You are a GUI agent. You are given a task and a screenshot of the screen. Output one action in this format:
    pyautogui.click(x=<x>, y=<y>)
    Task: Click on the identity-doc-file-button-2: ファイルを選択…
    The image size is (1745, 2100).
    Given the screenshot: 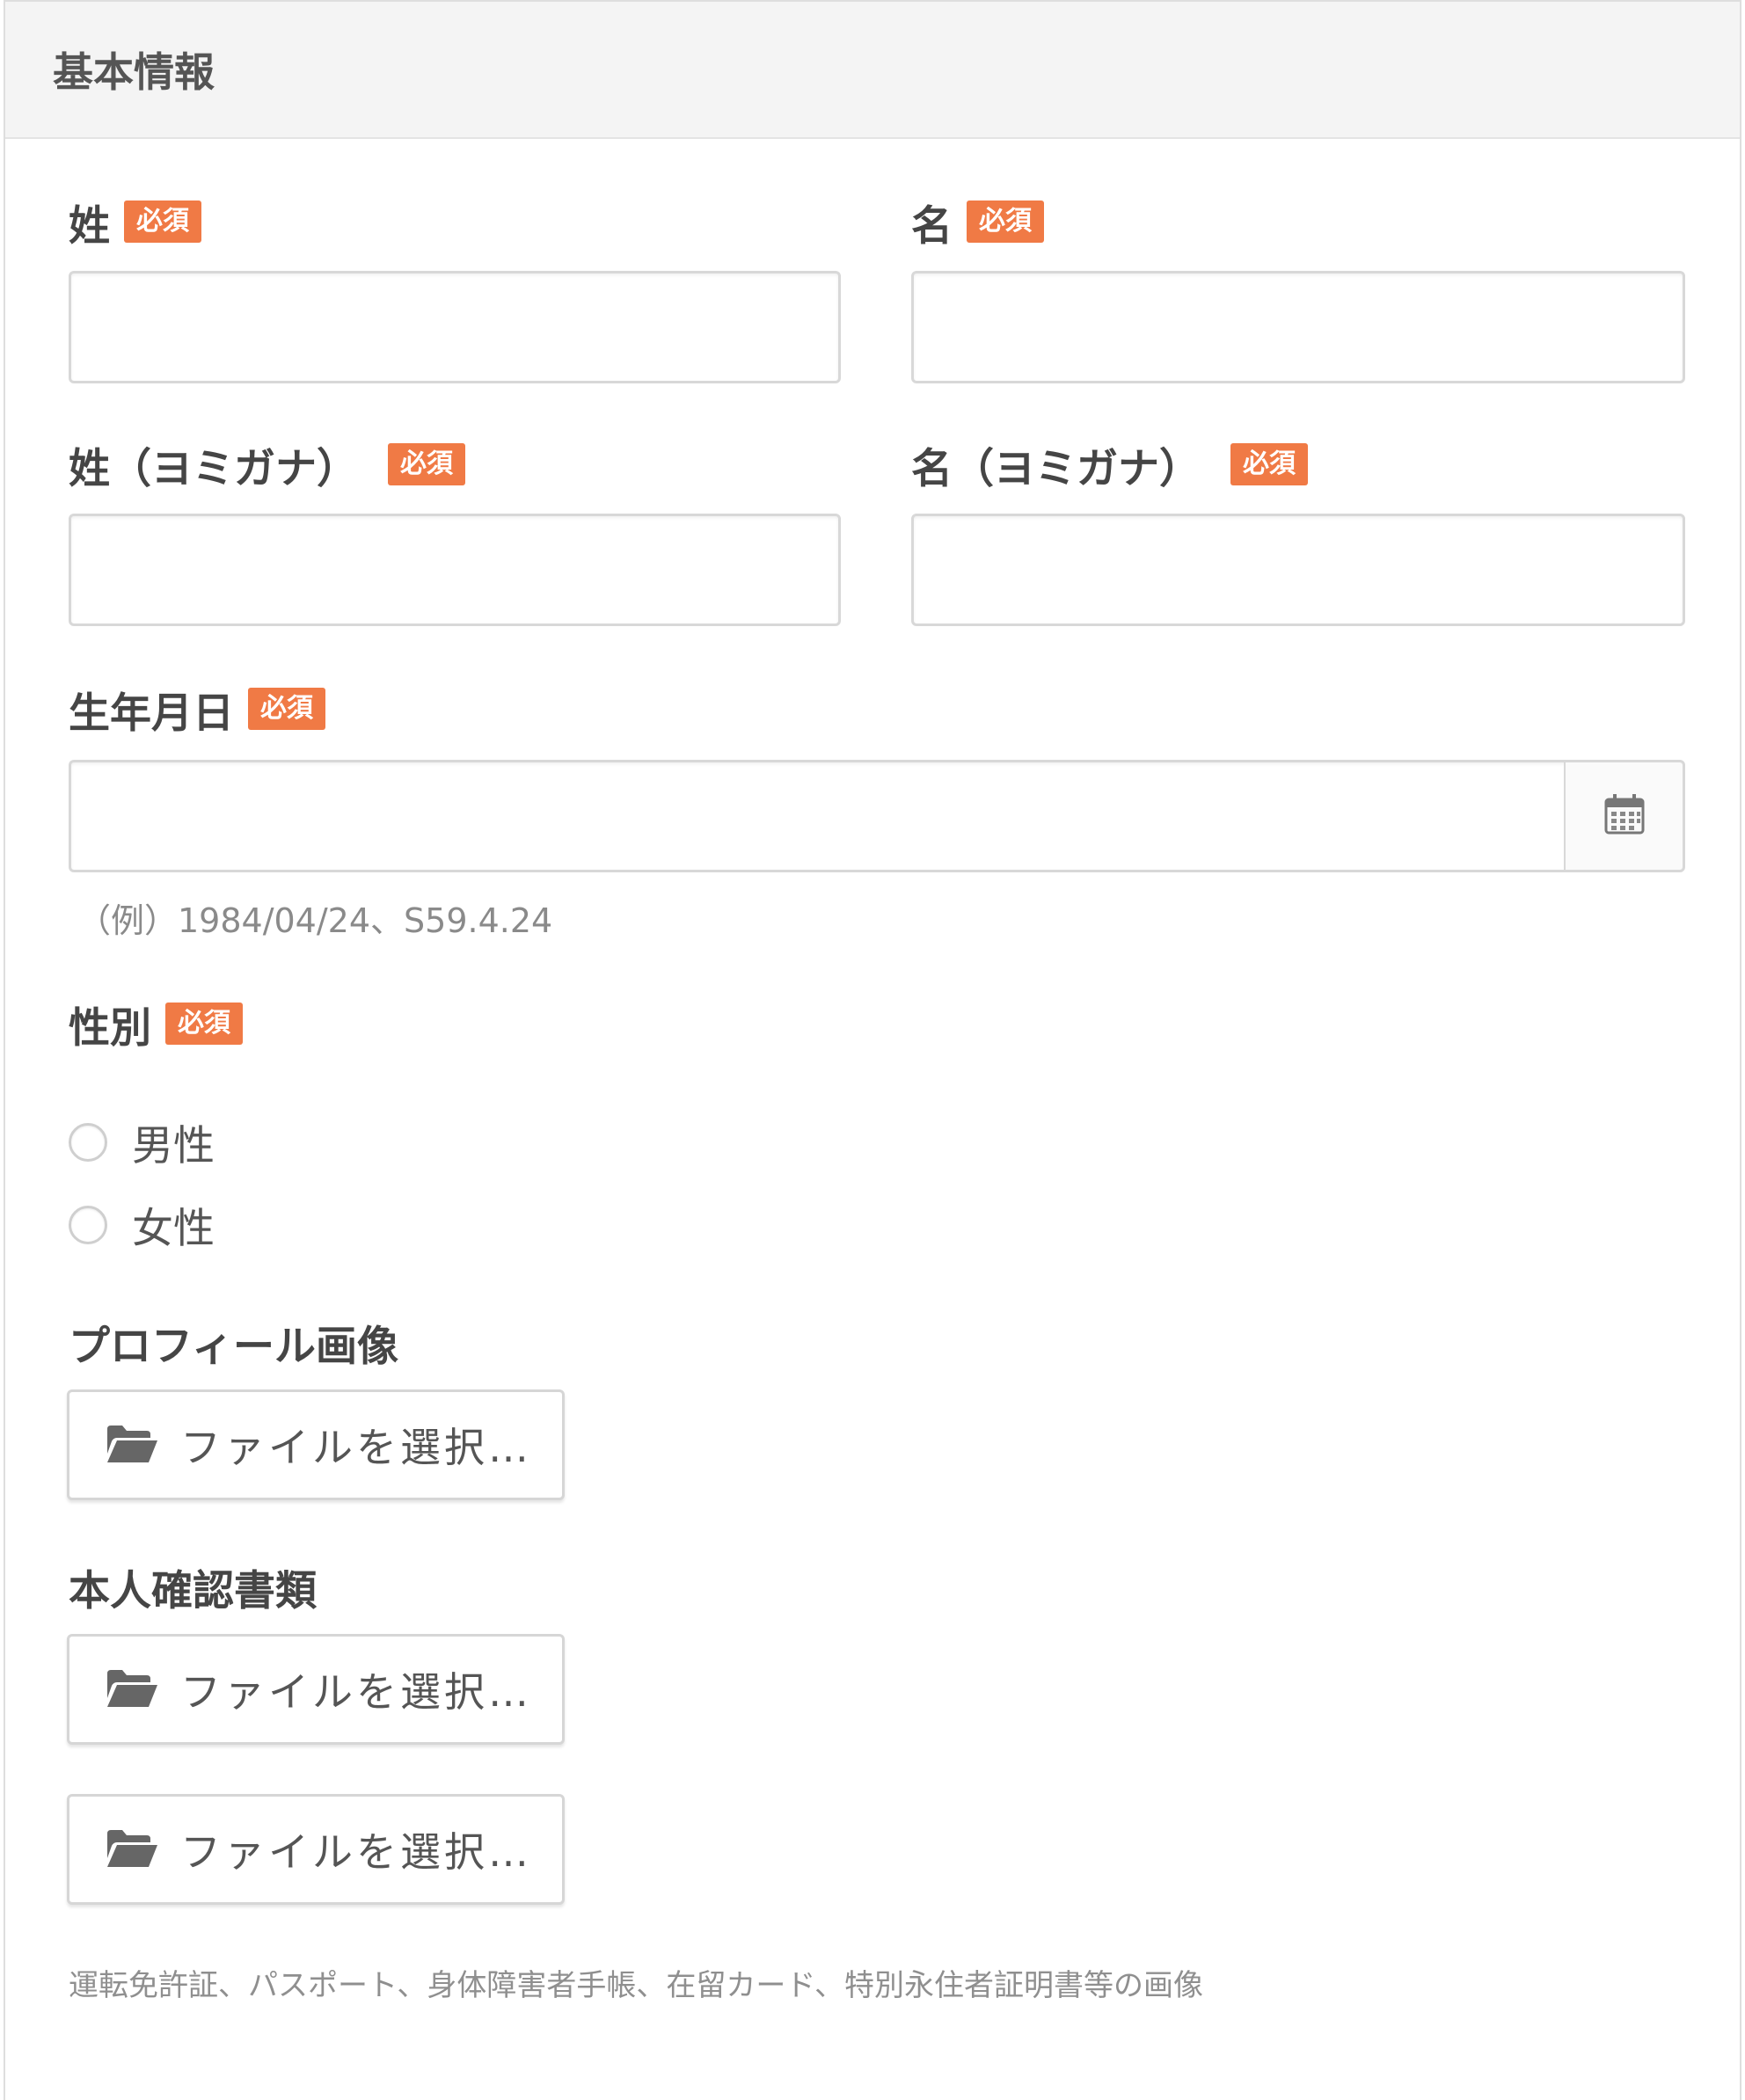 What is the action you would take?
    pyautogui.click(x=316, y=1850)
    